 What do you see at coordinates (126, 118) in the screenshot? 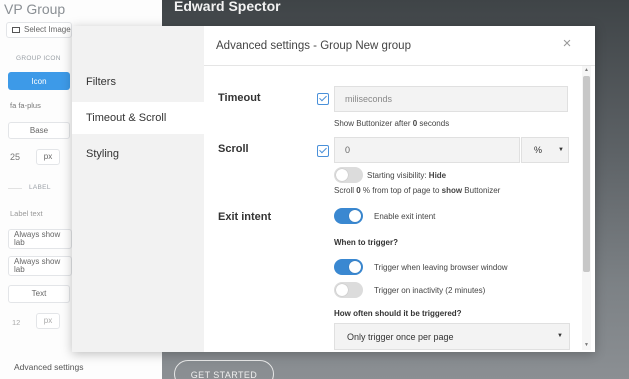
I see `tab-label: Timeout & Scroll` at bounding box center [126, 118].